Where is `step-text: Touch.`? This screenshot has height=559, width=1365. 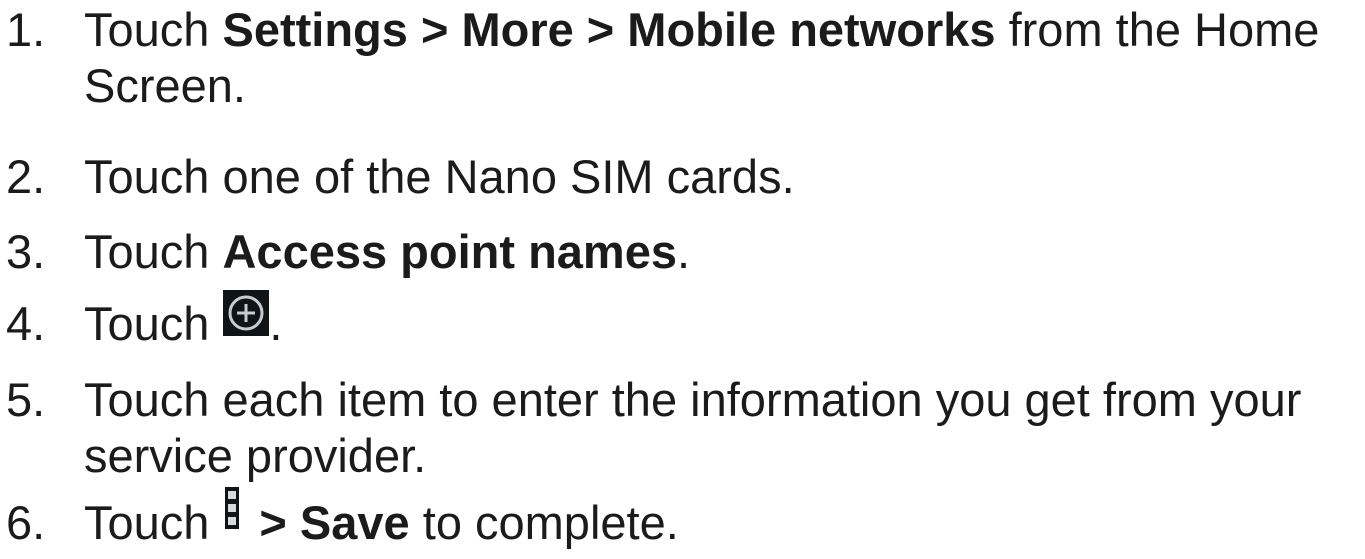 step-text: Touch. is located at coordinates (721, 321).